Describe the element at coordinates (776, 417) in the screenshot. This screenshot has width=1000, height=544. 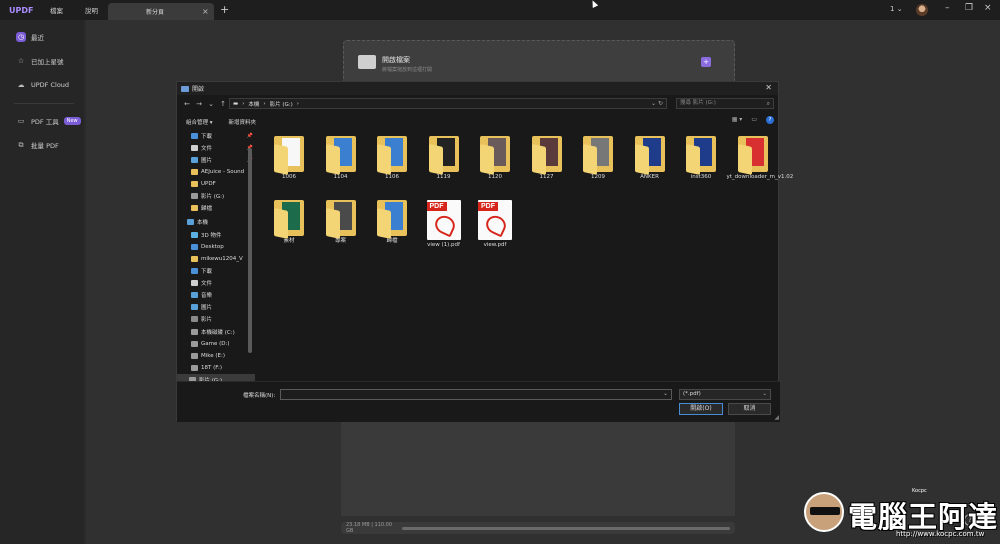
I see `resize-grip-icon: ◢` at that location.